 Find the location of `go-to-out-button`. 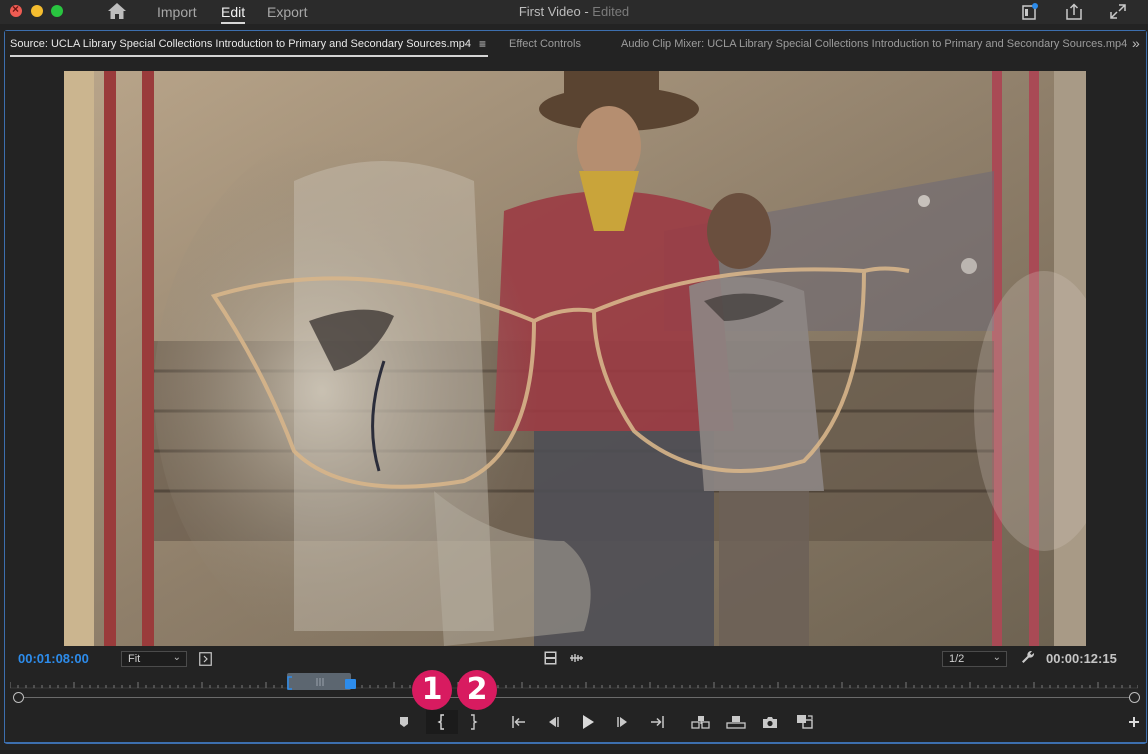

go-to-out-button is located at coordinates (657, 722).